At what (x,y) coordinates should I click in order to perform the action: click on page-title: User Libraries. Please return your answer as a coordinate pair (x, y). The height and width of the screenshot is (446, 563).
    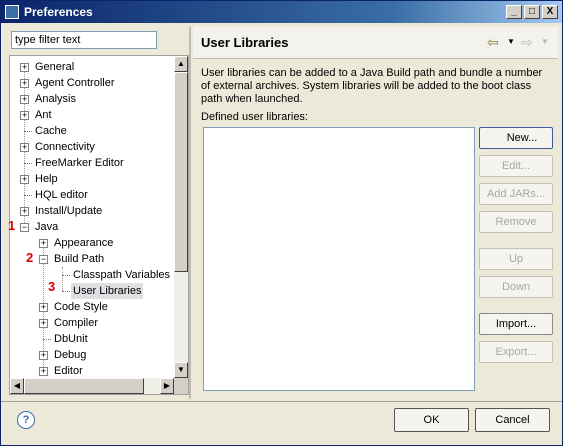
    Looking at the image, I should click on (245, 42).